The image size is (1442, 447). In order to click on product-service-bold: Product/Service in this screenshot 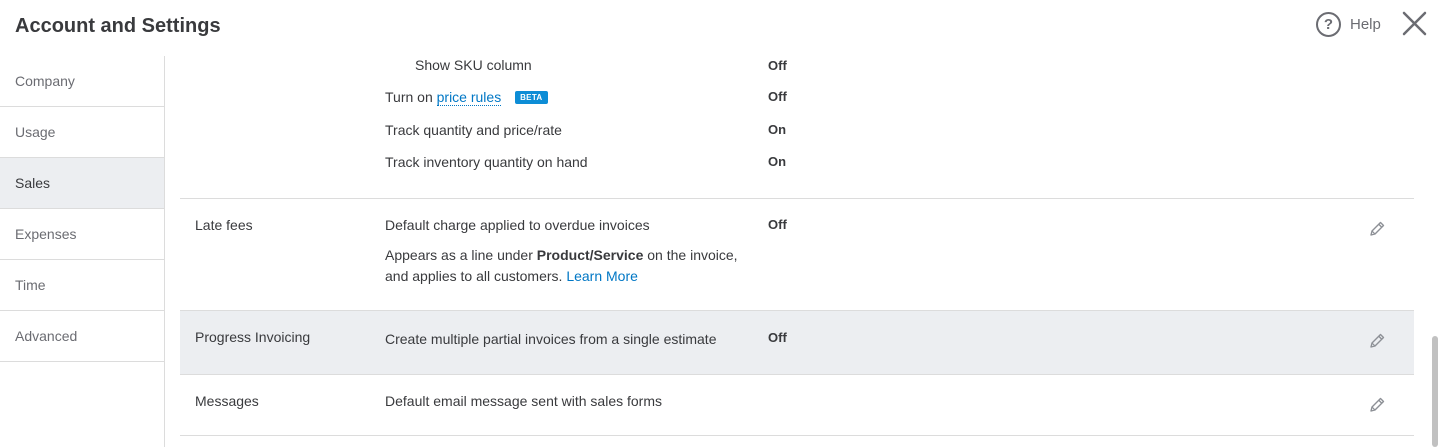, I will do `click(590, 255)`.